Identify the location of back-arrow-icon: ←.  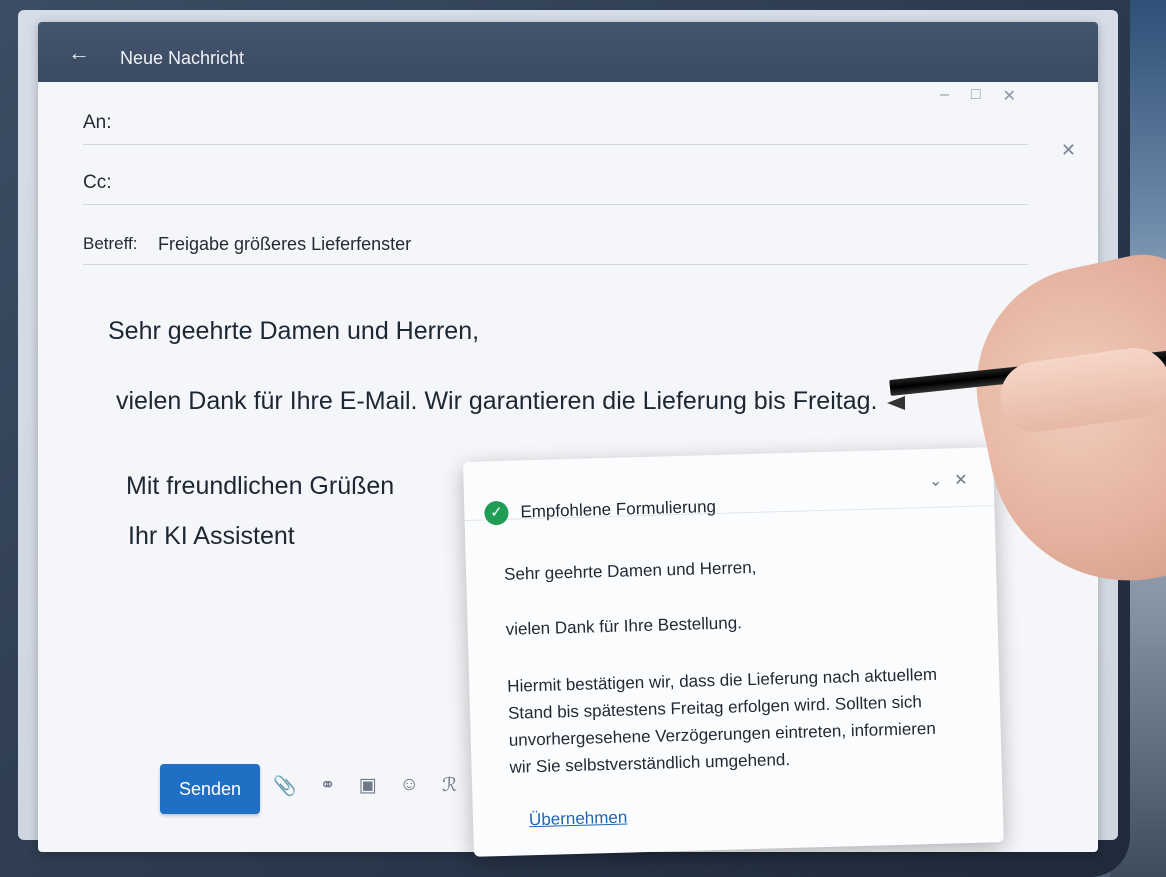
(79, 53).